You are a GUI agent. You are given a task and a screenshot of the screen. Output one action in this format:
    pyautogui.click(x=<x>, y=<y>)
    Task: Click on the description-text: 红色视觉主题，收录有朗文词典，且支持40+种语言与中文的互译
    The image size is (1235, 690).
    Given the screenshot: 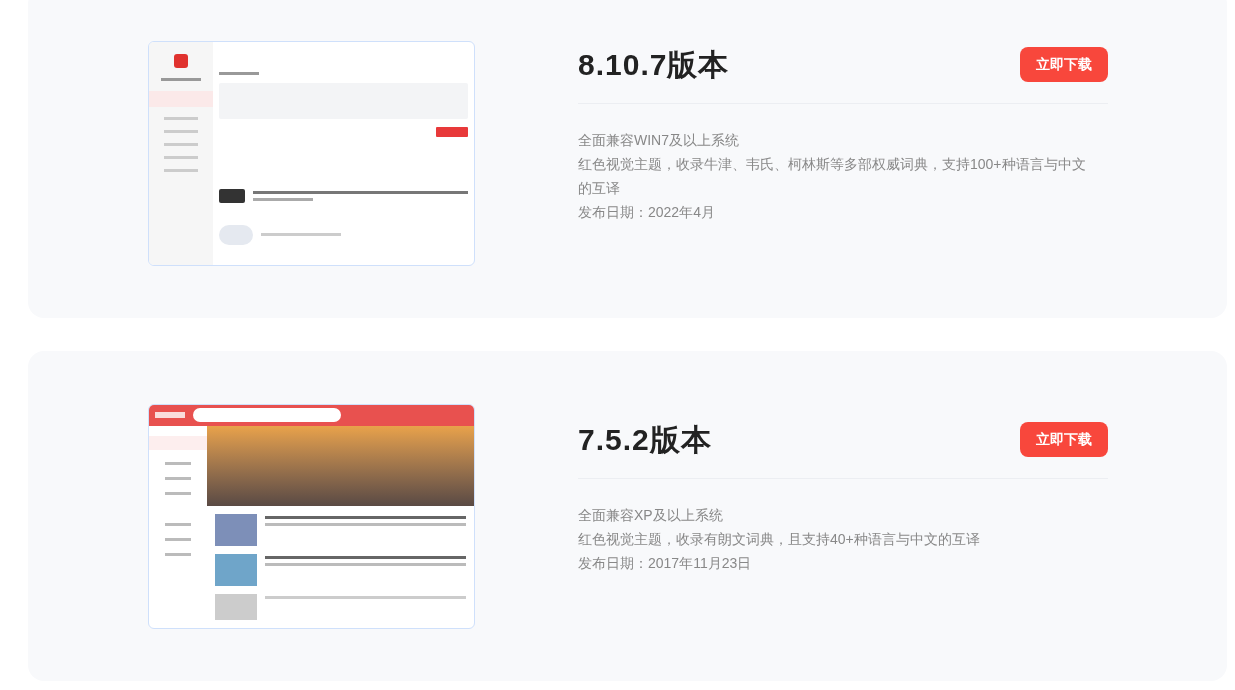 What is the action you would take?
    pyautogui.click(x=779, y=539)
    